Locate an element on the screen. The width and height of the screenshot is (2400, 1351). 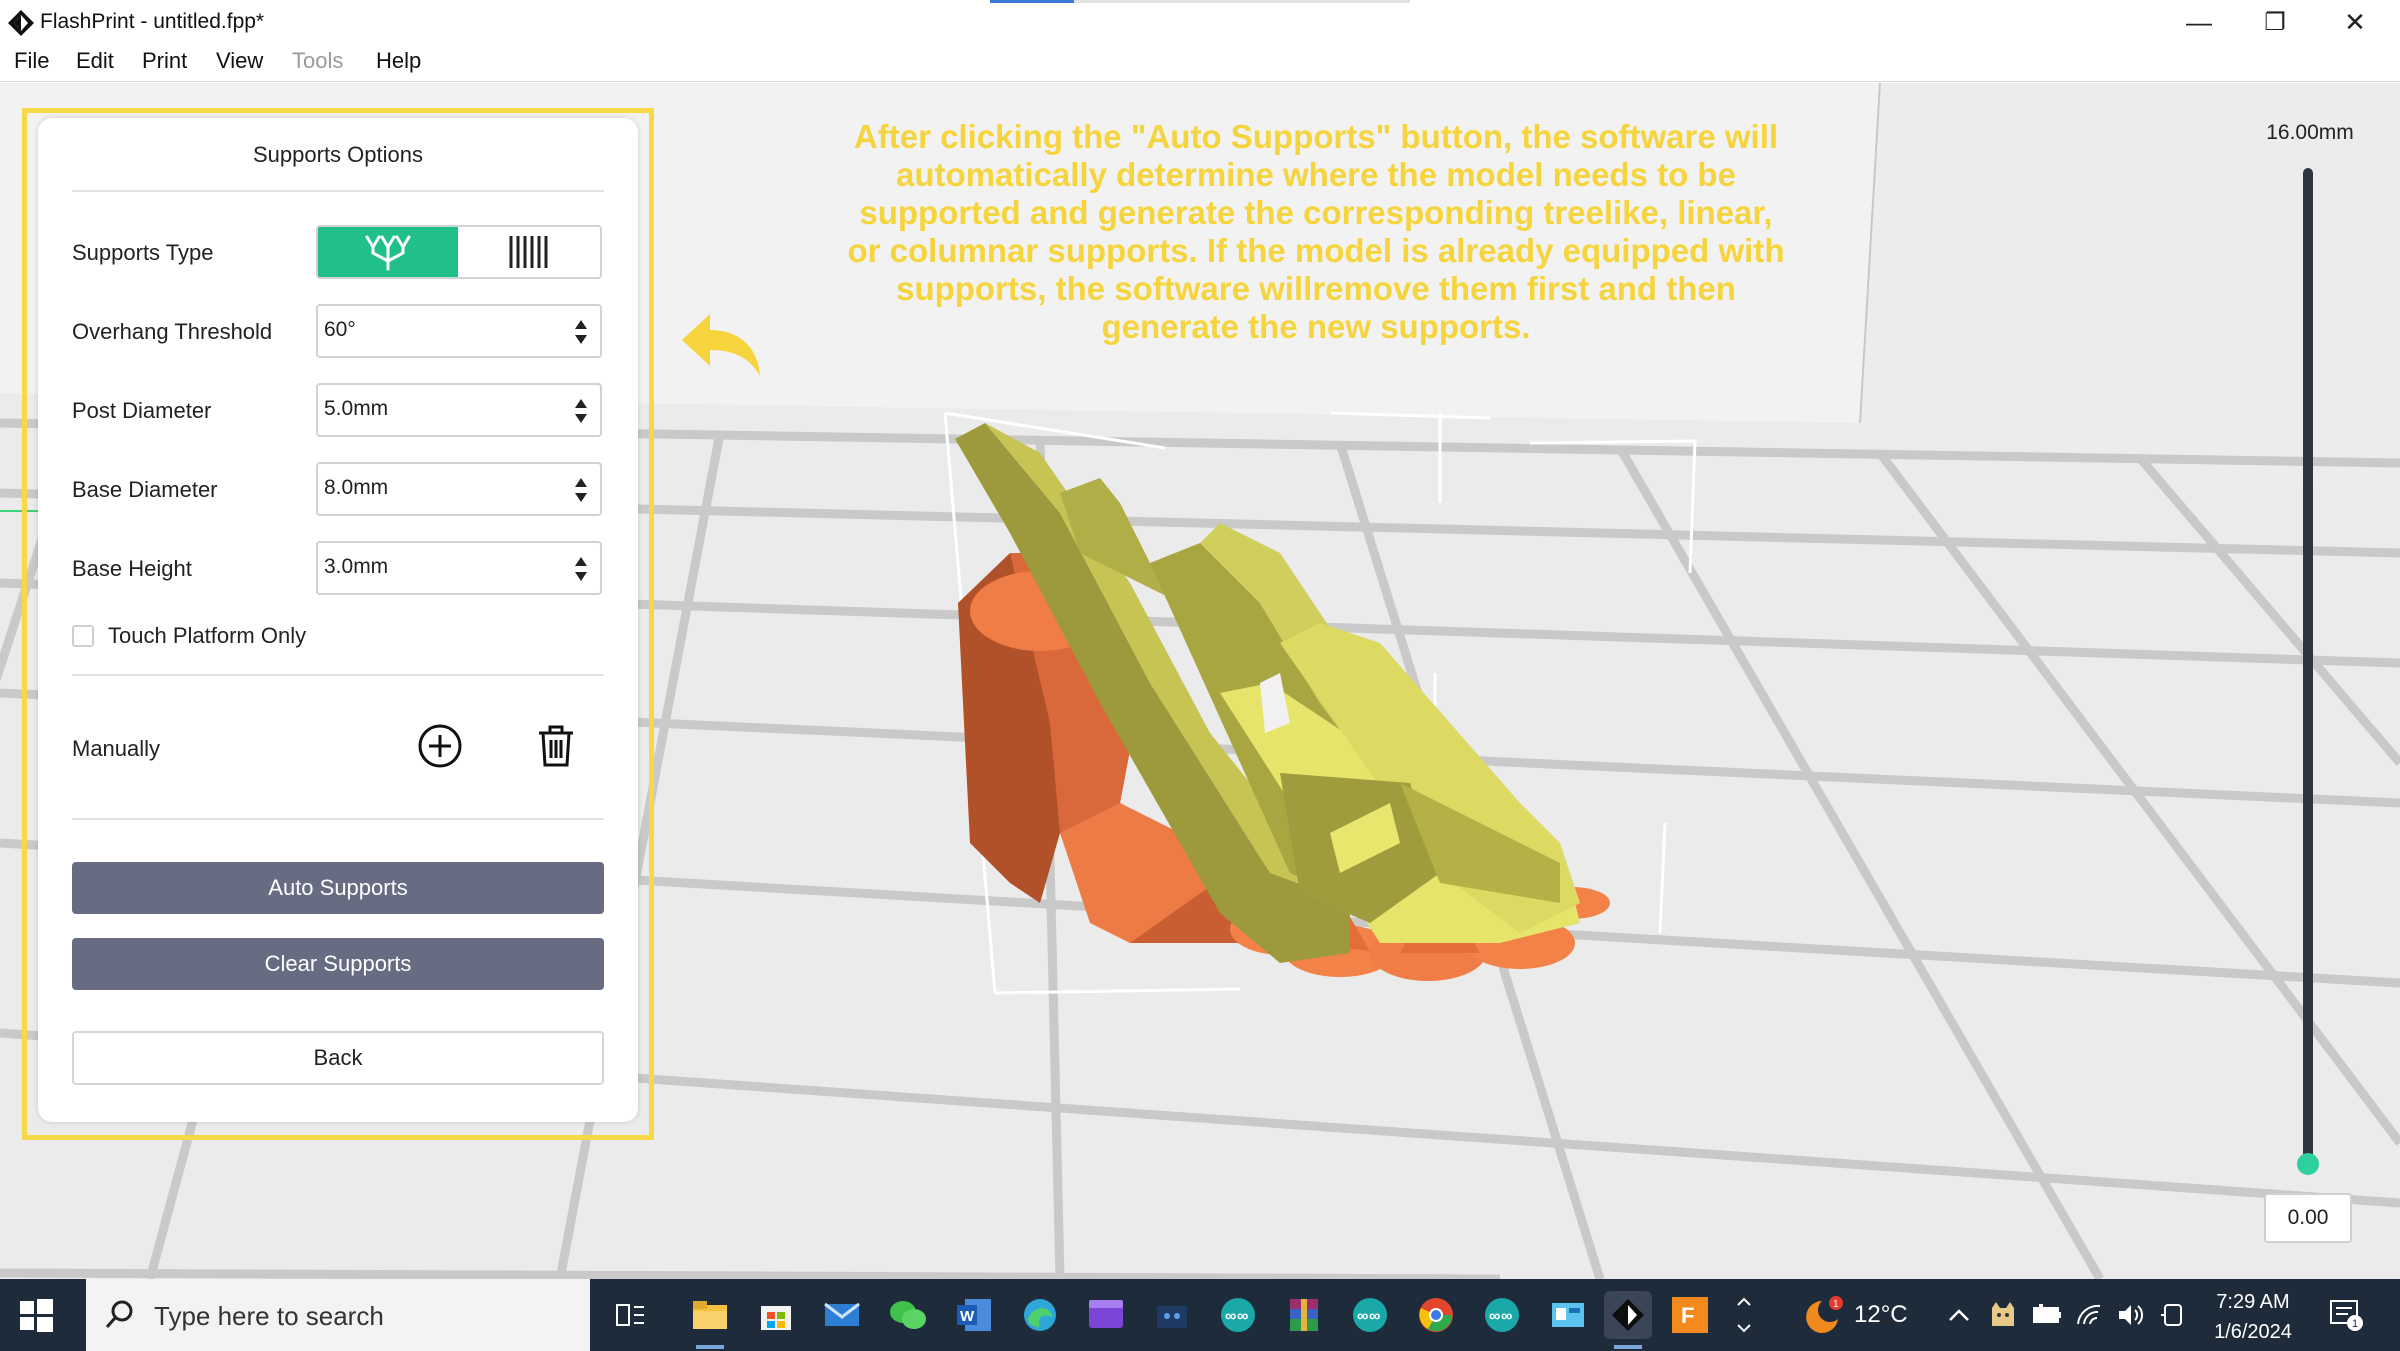
wechat-icon is located at coordinates (908, 1315).